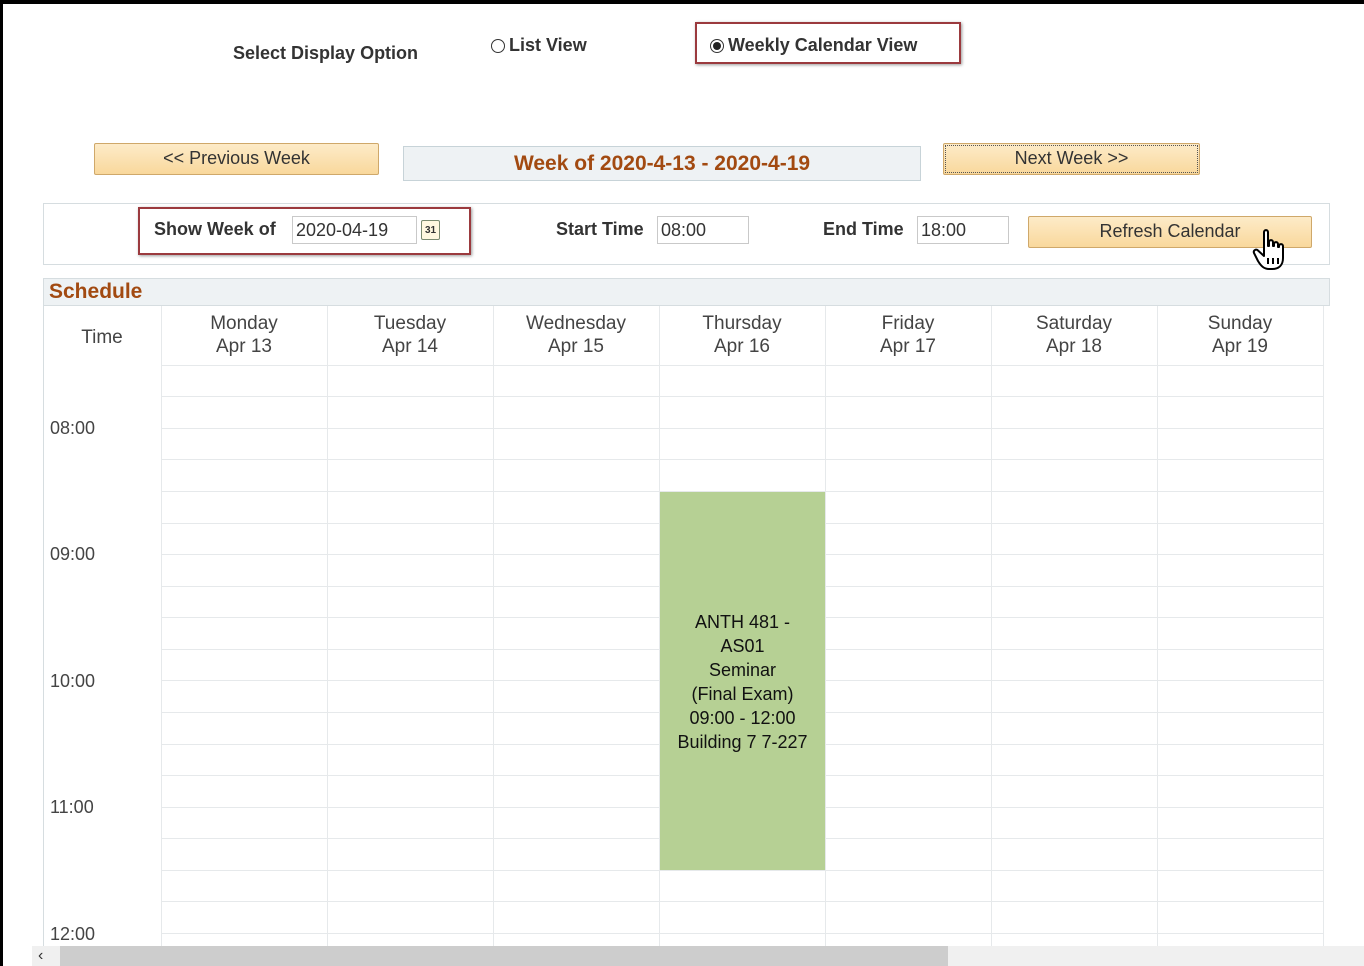 The image size is (1364, 966). I want to click on time-column-header: Time, so click(102, 337).